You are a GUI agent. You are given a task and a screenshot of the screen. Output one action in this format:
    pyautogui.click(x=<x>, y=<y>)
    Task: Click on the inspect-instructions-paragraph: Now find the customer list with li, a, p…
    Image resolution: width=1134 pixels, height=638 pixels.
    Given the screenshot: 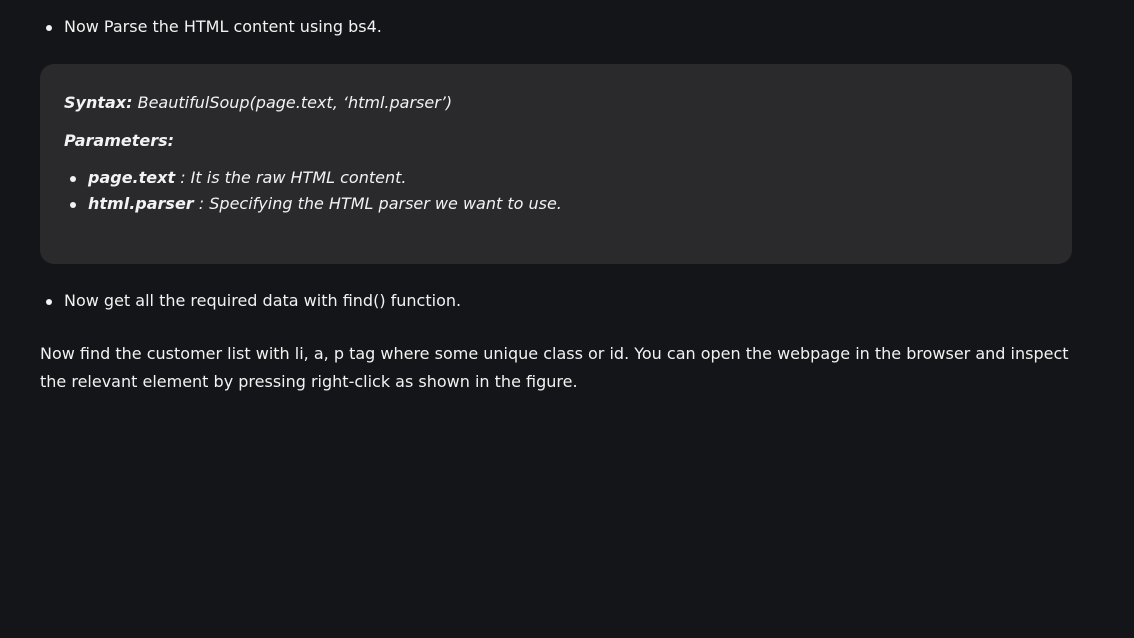 What is the action you would take?
    pyautogui.click(x=554, y=367)
    